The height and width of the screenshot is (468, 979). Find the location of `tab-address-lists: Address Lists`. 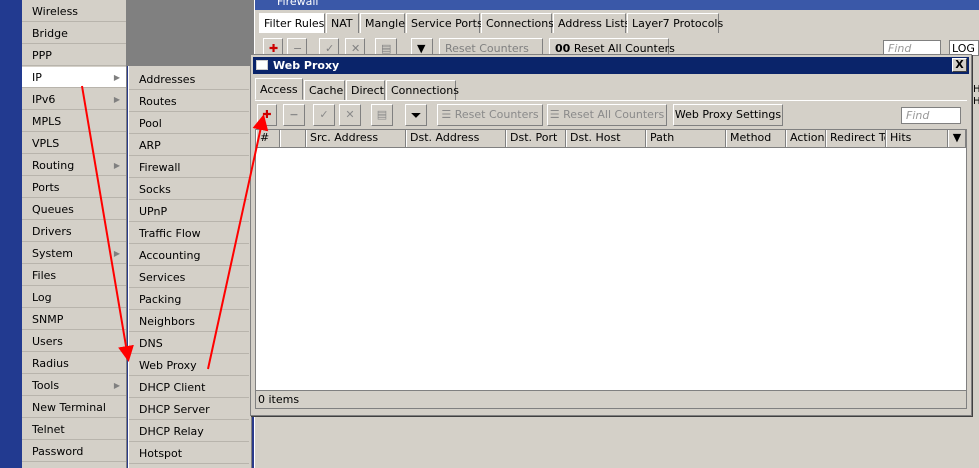

tab-address-lists: Address Lists is located at coordinates (591, 23).